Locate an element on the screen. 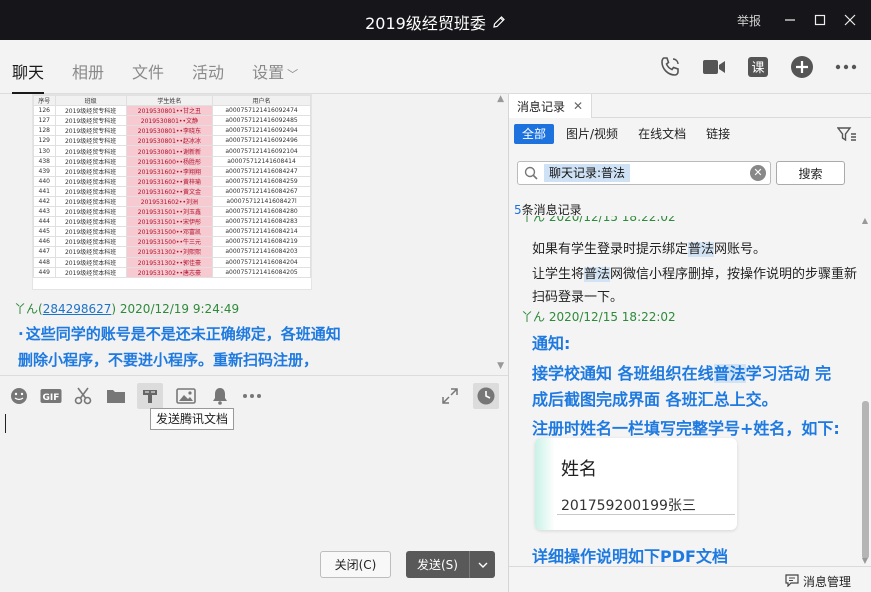  close-button: 关闭(C) is located at coordinates (355, 564).